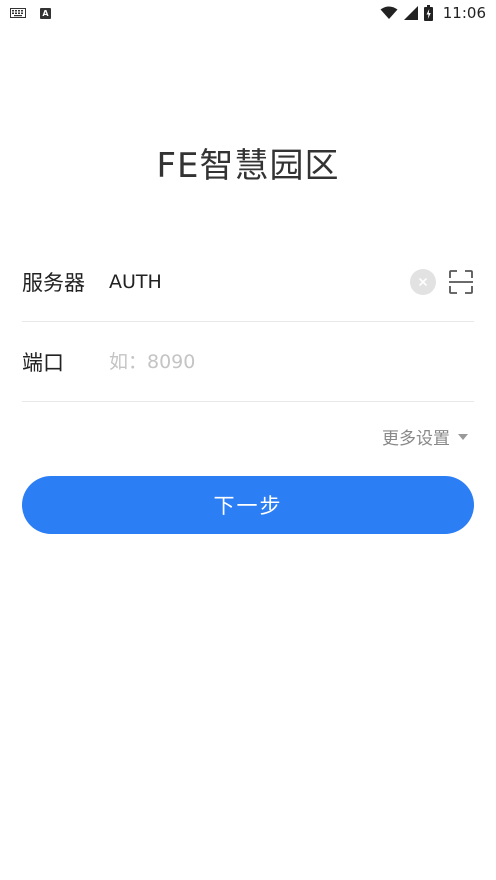  I want to click on port-row: 端口, so click(248, 362).